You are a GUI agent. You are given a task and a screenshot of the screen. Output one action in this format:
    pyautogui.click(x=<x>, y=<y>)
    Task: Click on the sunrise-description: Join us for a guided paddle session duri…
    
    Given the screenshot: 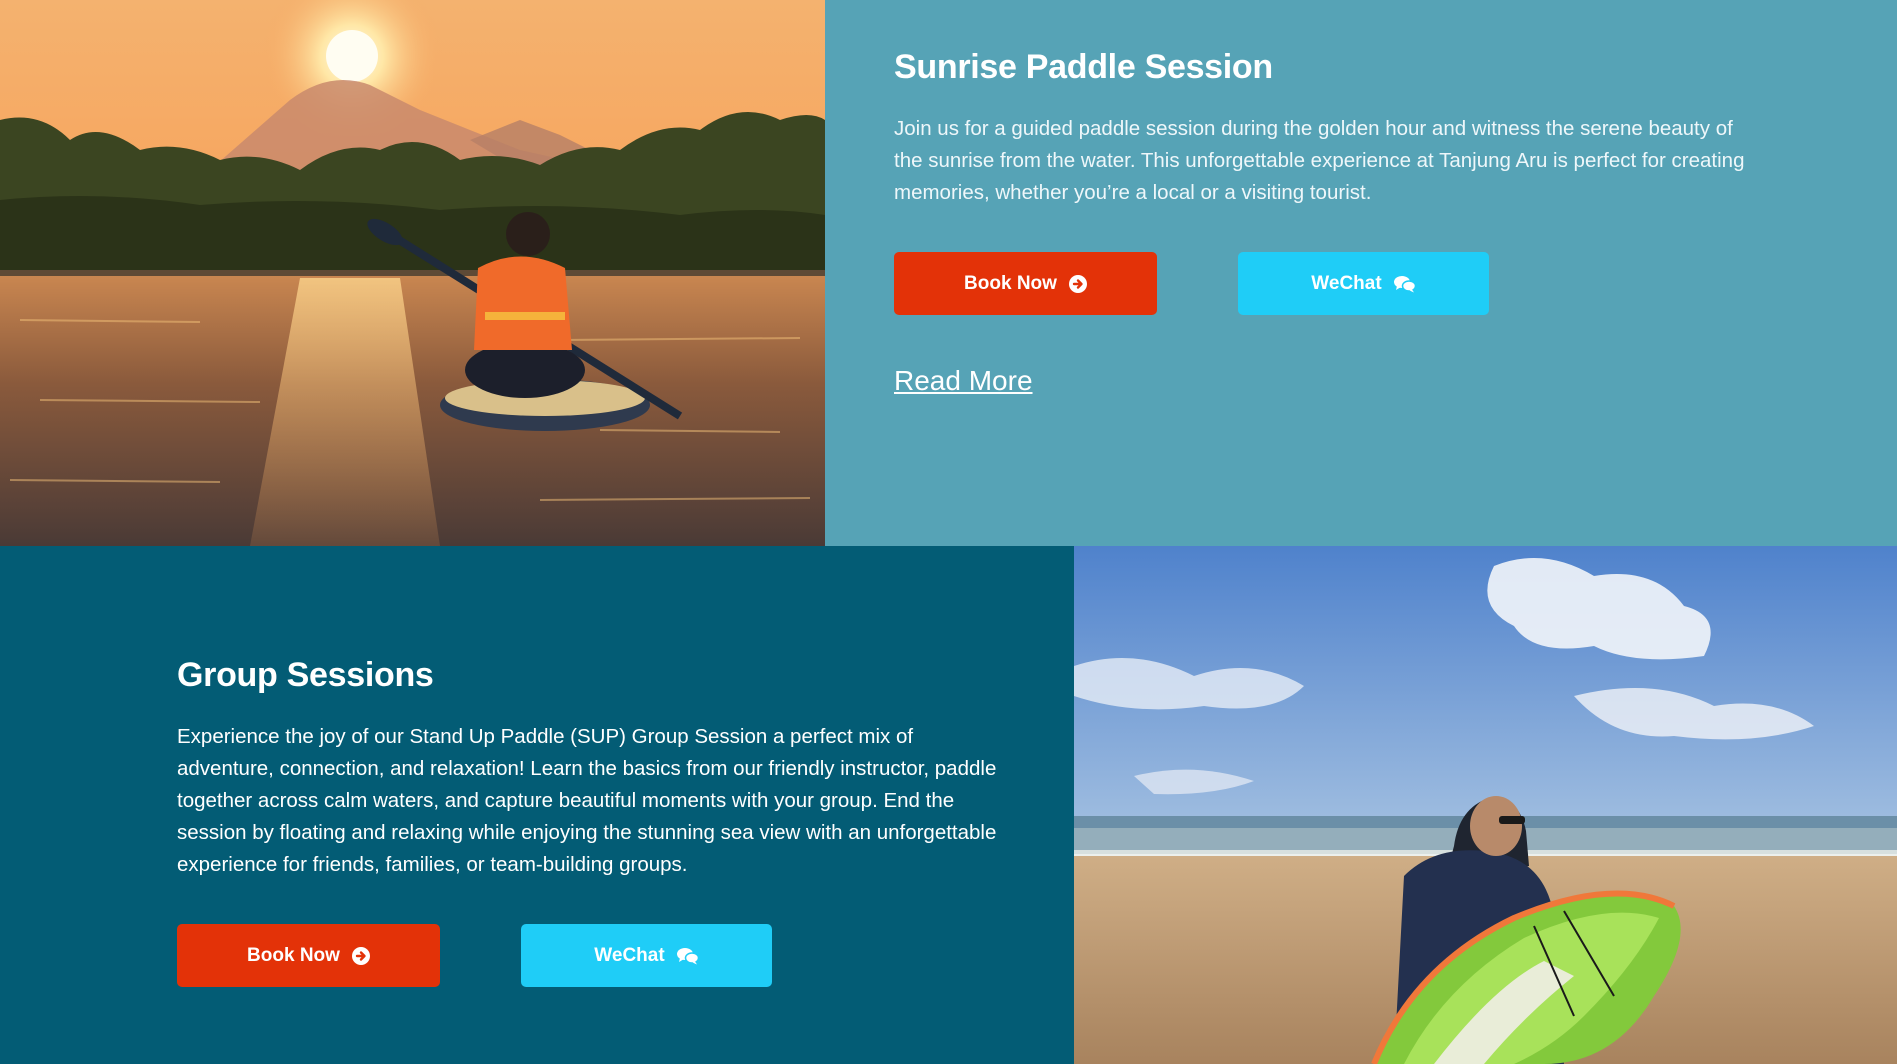 What is the action you would take?
    pyautogui.click(x=1319, y=160)
    